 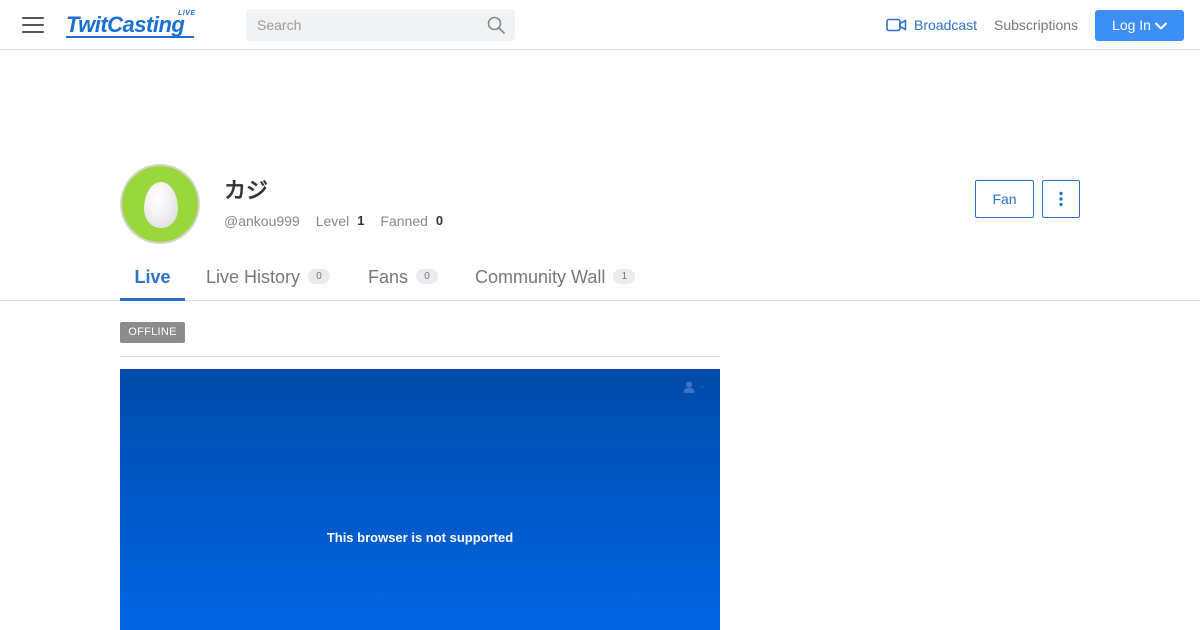 What do you see at coordinates (496, 25) in the screenshot?
I see `search-icon` at bounding box center [496, 25].